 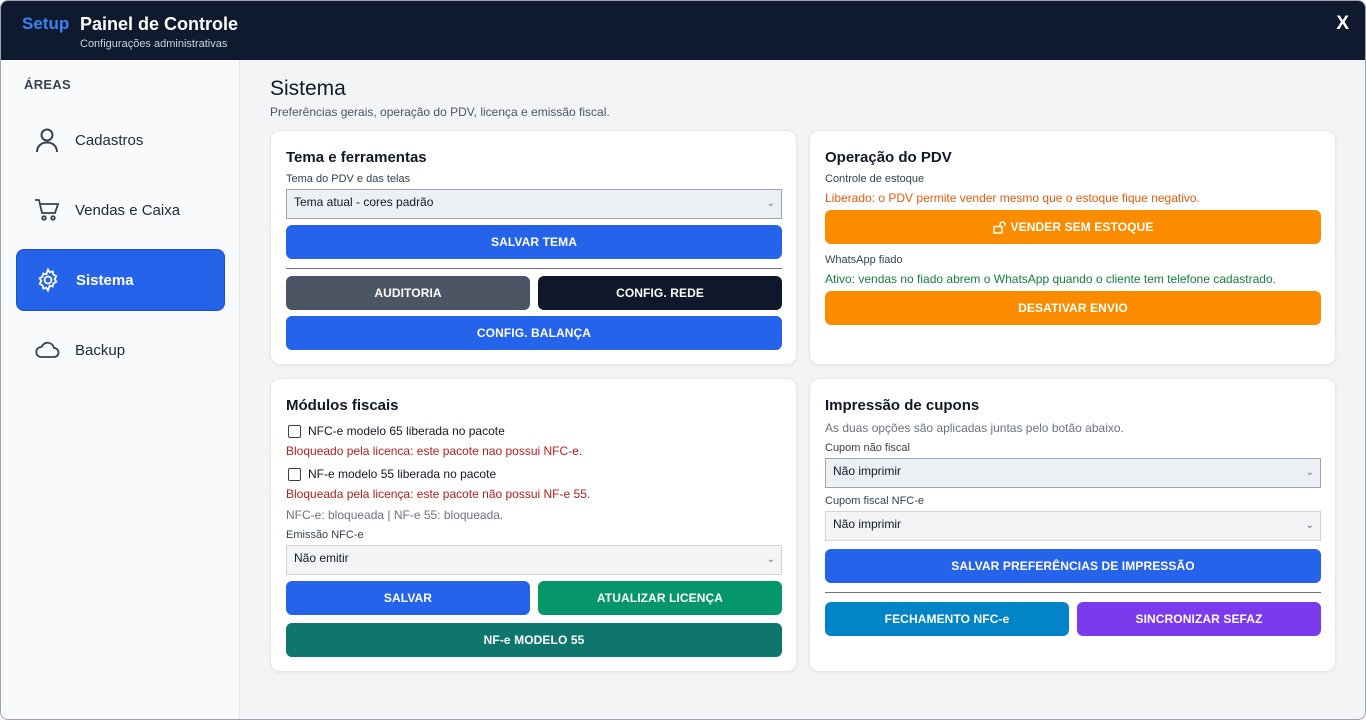 I want to click on nfe-checkbox-label: NF-e modelo 55 liberada no pacote, so click(x=402, y=474).